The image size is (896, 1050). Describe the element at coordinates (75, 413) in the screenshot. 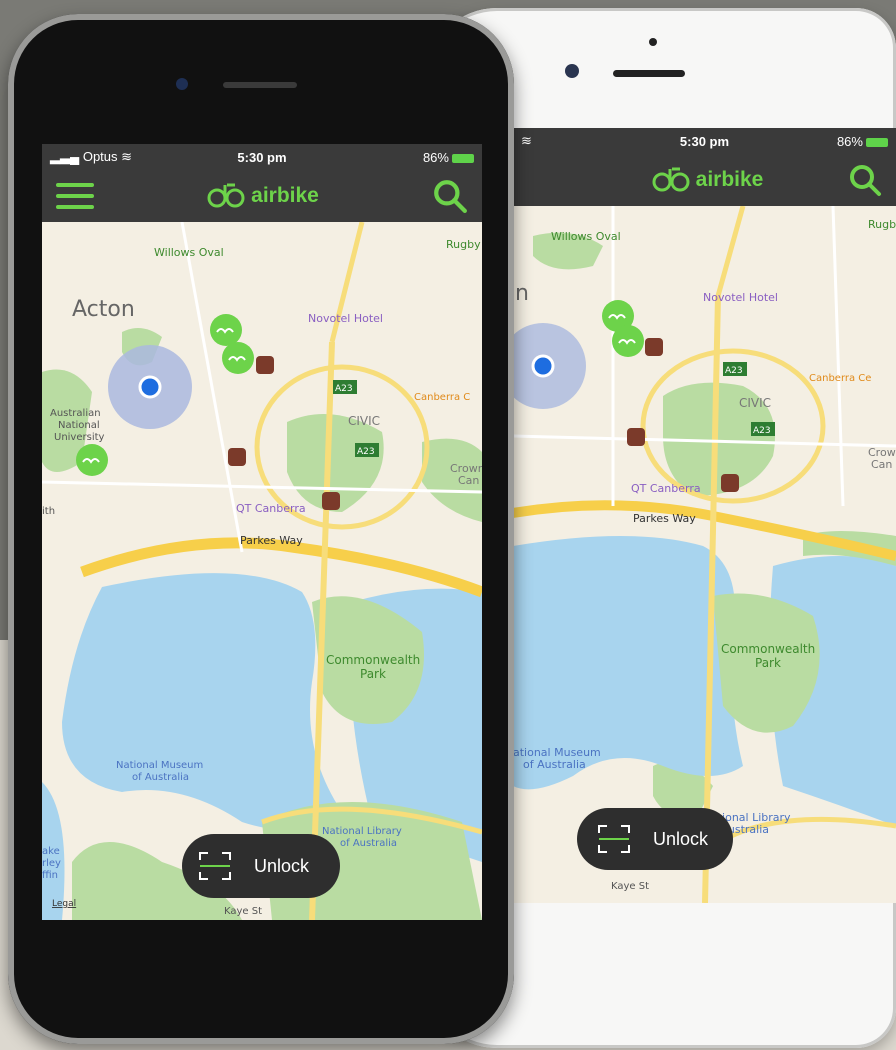

I see `map-label-anu: Australian` at that location.